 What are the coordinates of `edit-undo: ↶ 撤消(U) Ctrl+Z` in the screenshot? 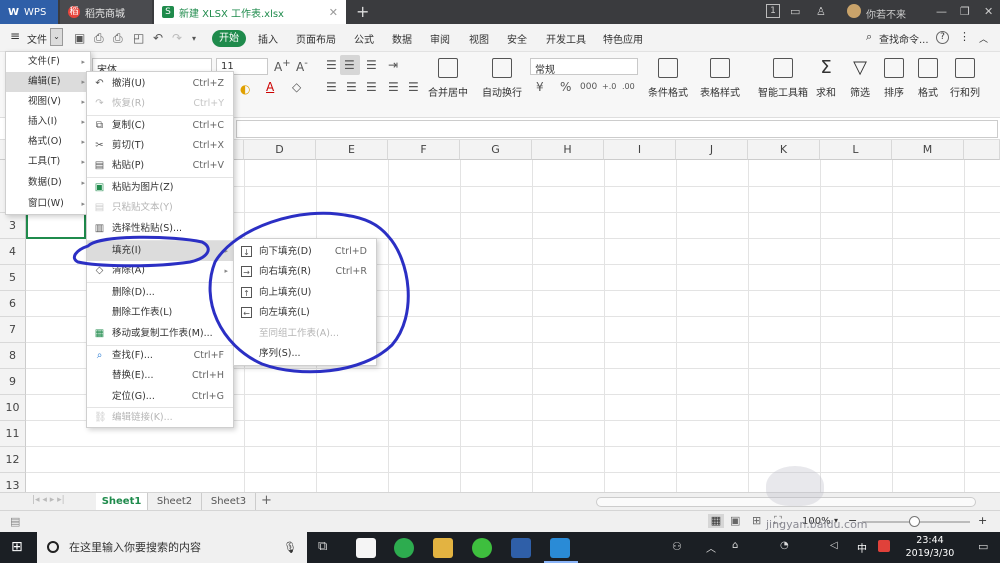 It's located at (160, 84).